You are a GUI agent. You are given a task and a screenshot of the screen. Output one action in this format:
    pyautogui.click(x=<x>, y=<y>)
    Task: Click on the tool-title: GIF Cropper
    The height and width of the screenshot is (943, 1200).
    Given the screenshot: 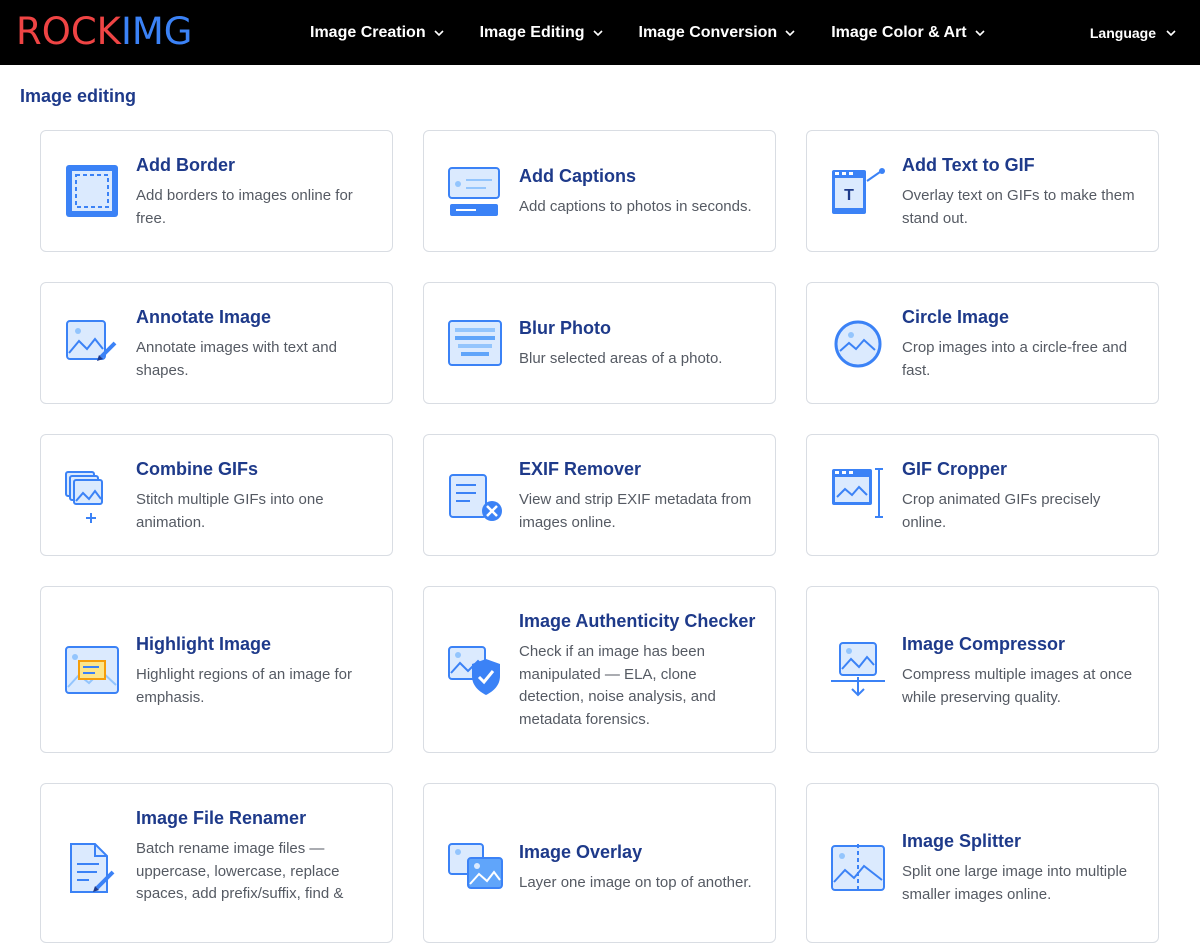 What is the action you would take?
    pyautogui.click(x=955, y=469)
    